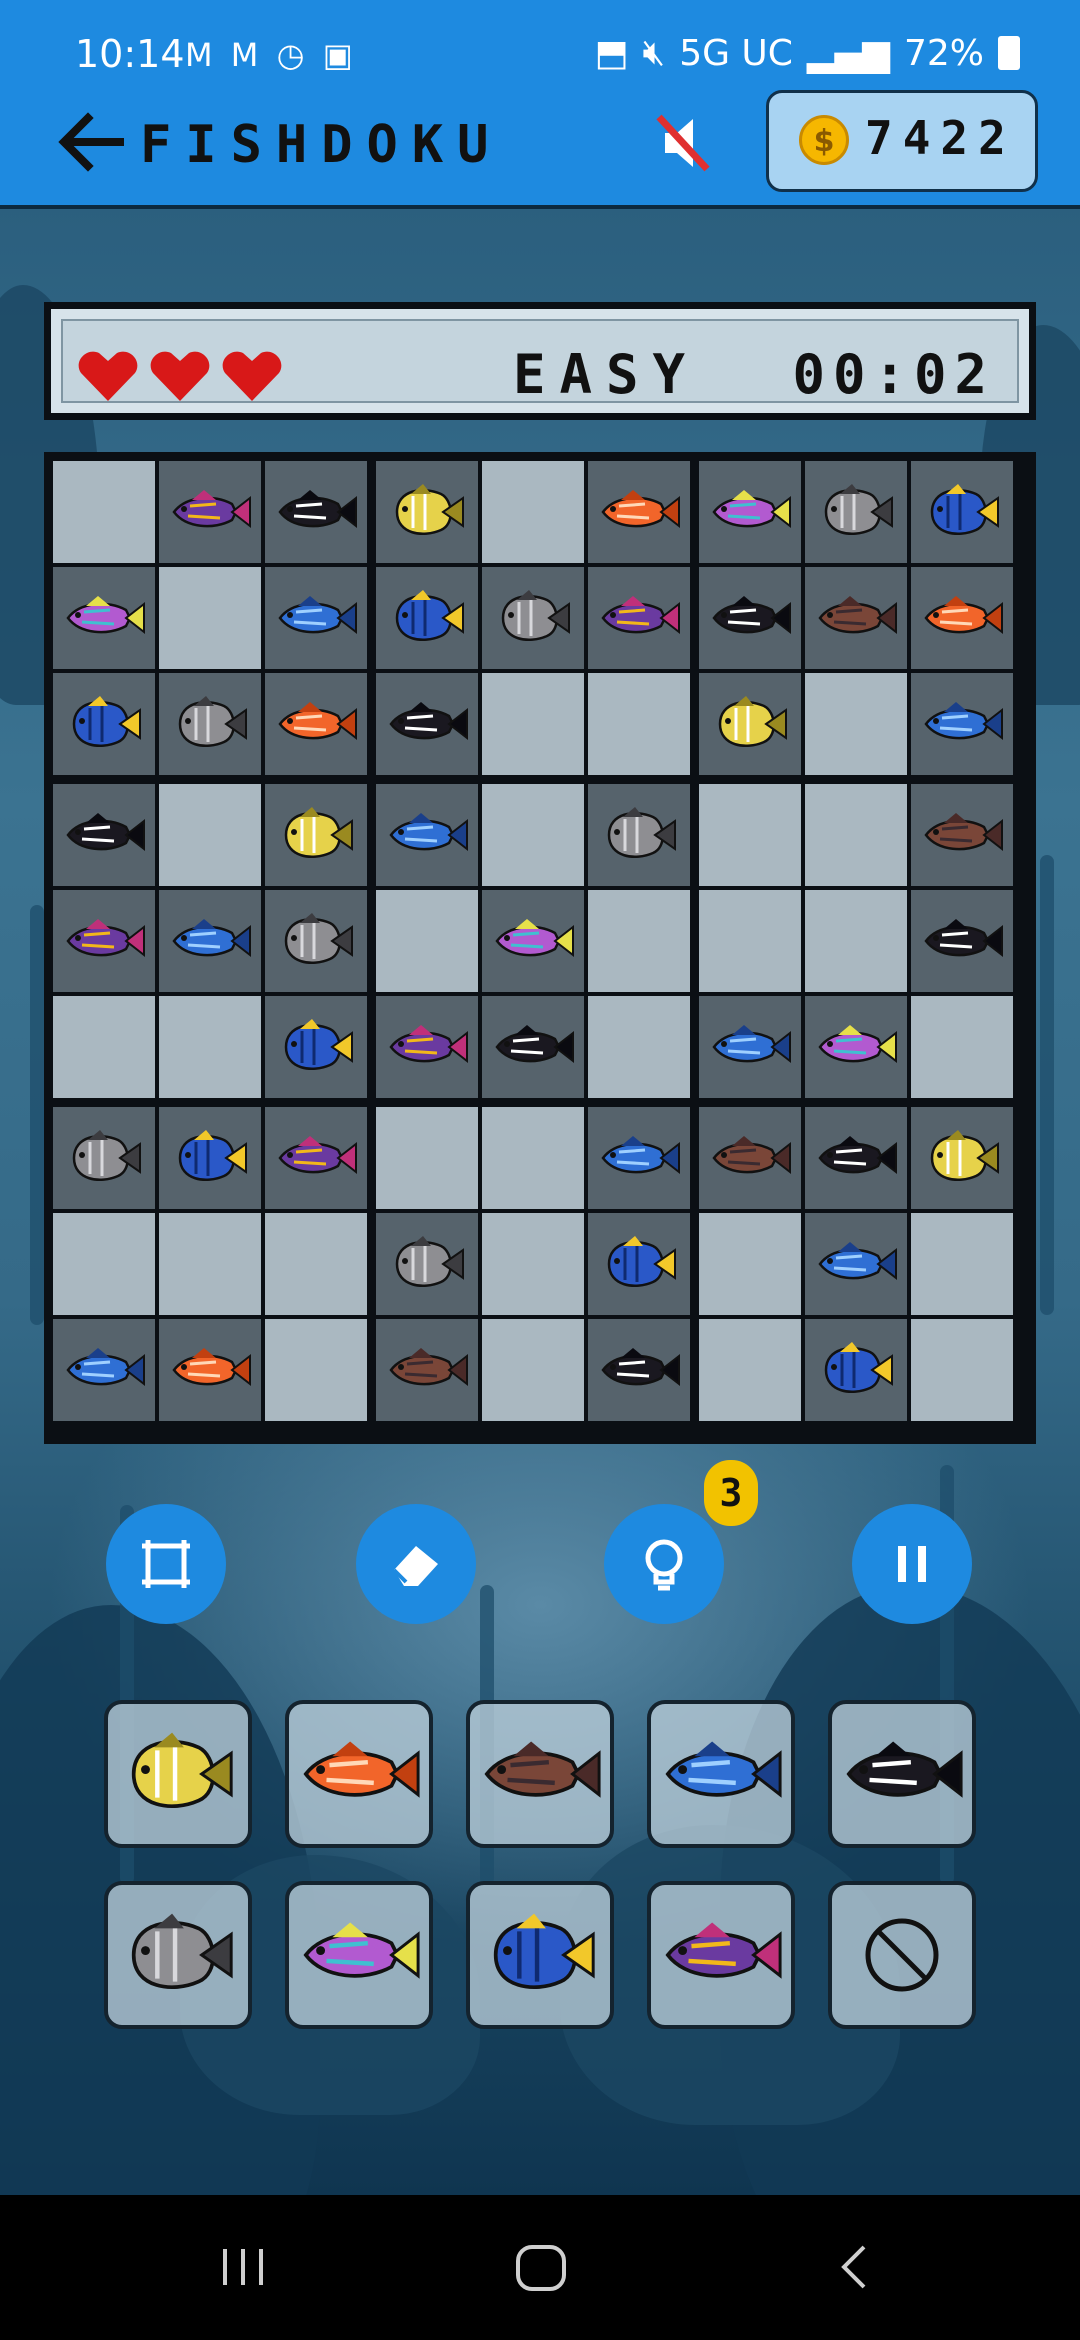  What do you see at coordinates (856, 2267) in the screenshot?
I see `back-nav-icon` at bounding box center [856, 2267].